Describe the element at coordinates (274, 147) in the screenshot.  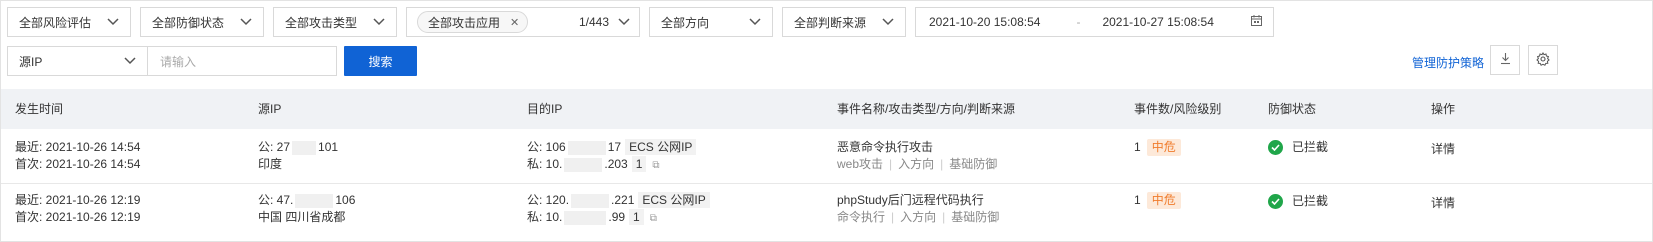
I see `source-public-ip-prefix: 公: 27` at that location.